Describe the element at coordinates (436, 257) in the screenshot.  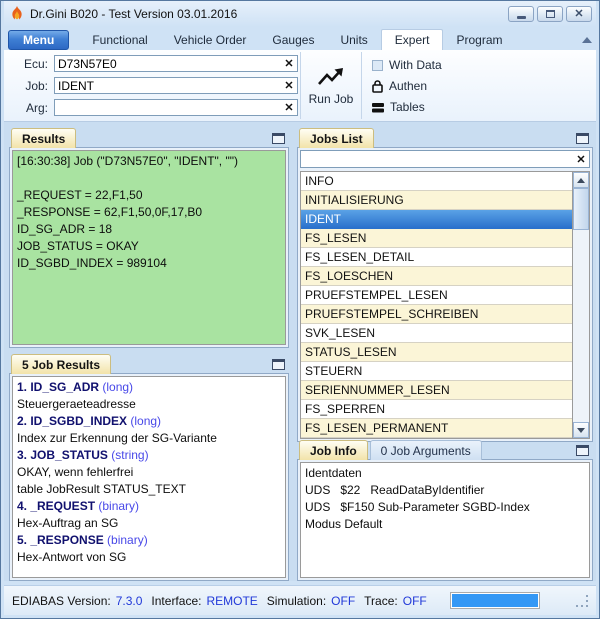
I see `job-row-fs_lesen_detail: FS_LESEN_DETAIL` at that location.